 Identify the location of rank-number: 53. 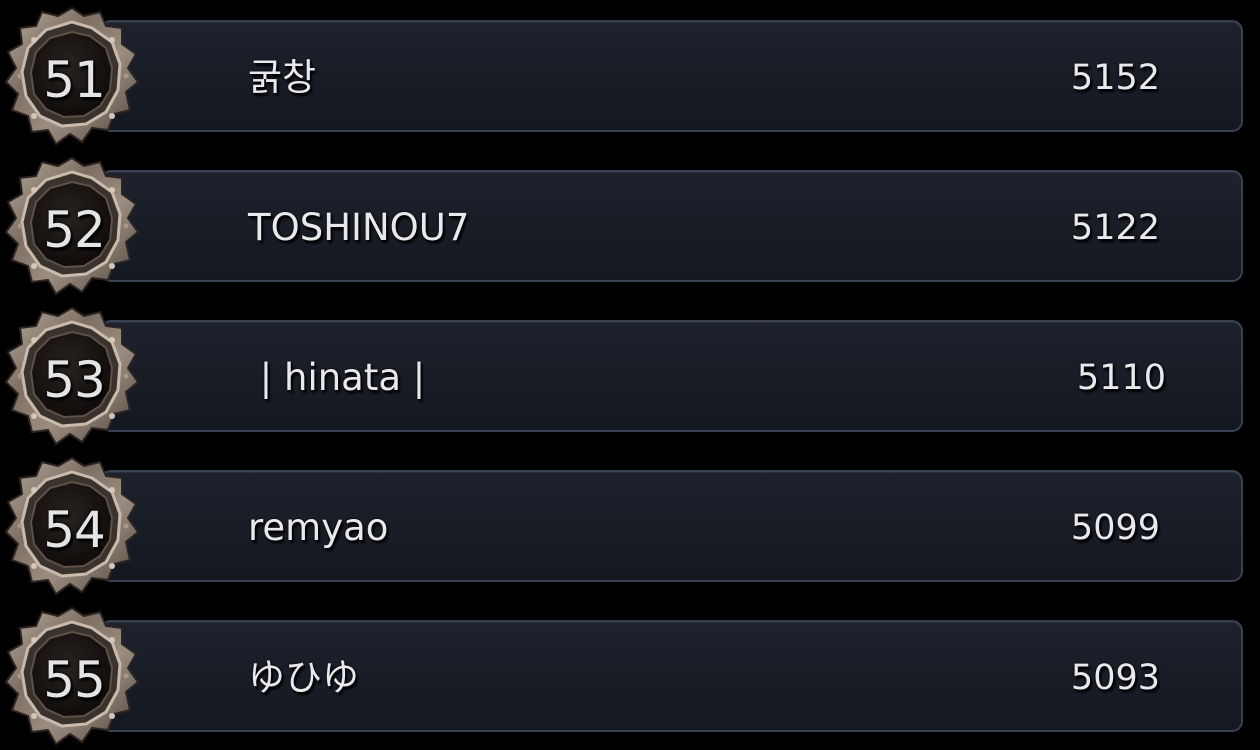
(74, 380).